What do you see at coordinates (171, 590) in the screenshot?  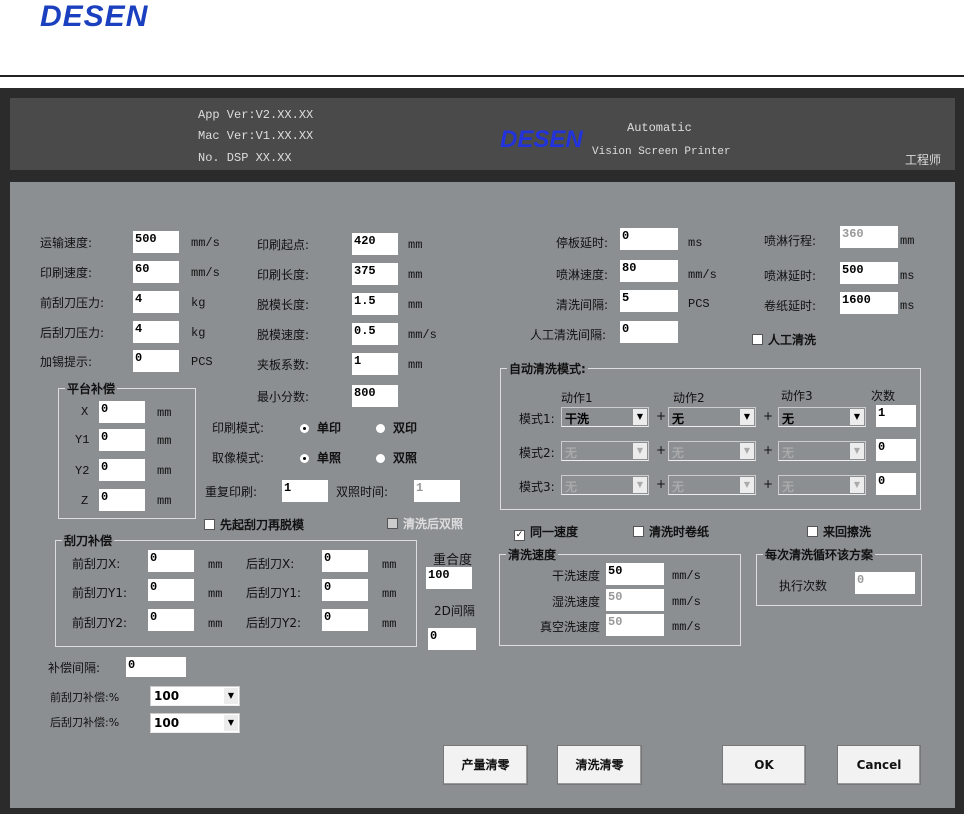 I see `front-blade-y1-input: 0` at bounding box center [171, 590].